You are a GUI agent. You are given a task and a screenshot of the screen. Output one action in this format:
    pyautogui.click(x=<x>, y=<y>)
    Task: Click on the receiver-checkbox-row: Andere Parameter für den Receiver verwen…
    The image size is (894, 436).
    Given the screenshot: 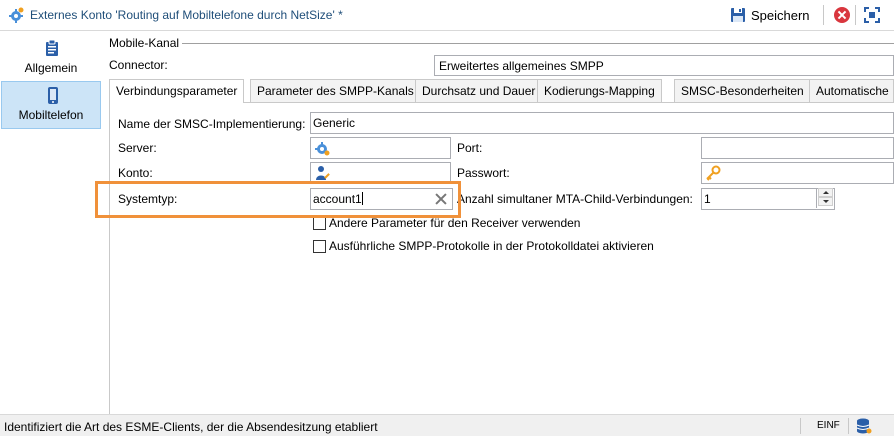 What is the action you would take?
    pyautogui.click(x=446, y=223)
    